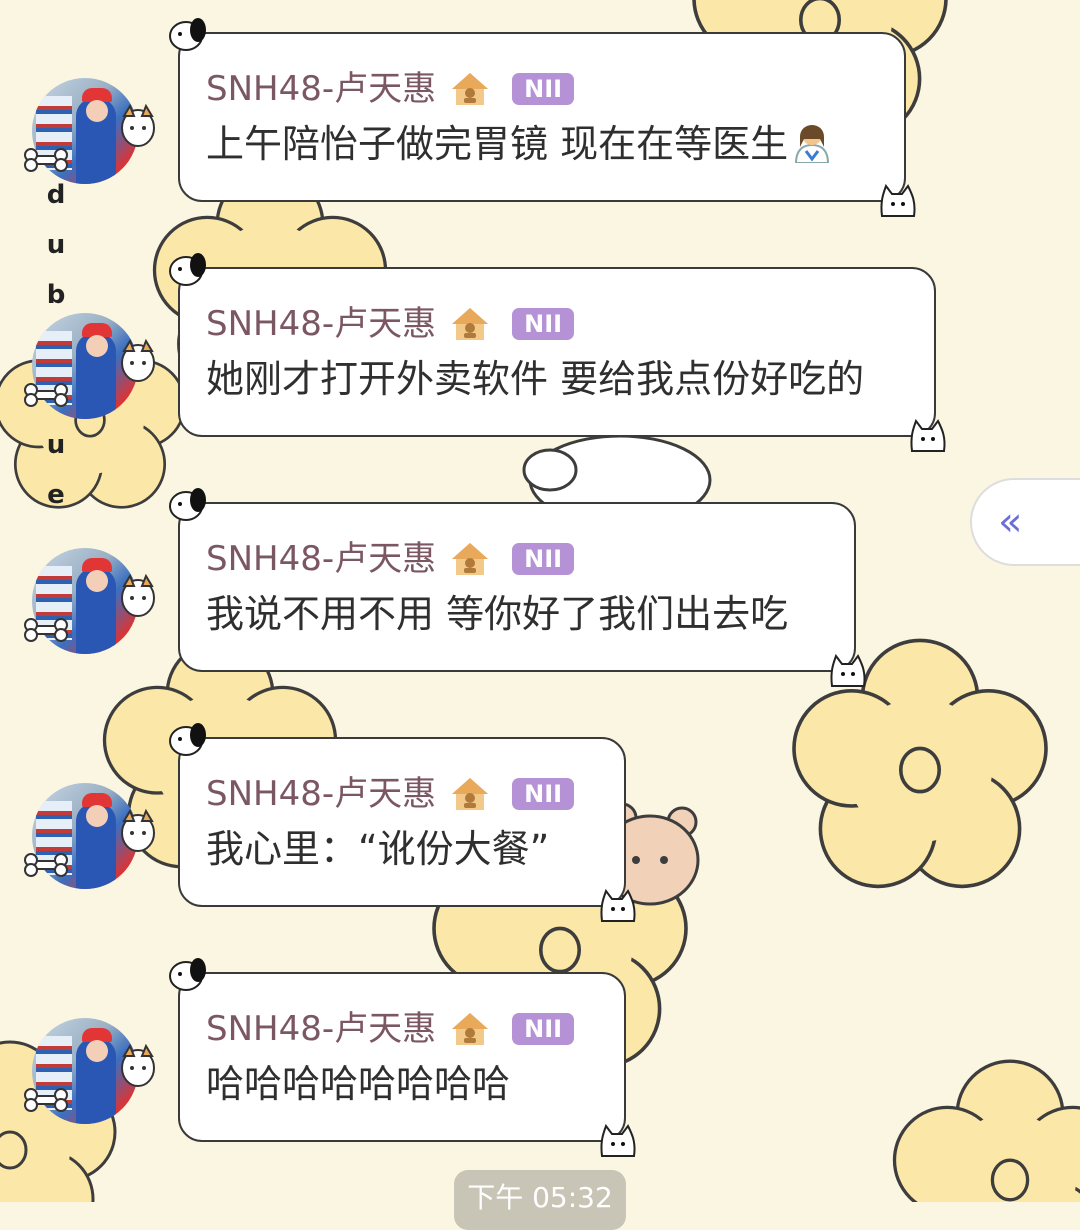 This screenshot has width=1080, height=1230. I want to click on message-text: 哈哈哈哈哈哈哈哈, so click(358, 1084).